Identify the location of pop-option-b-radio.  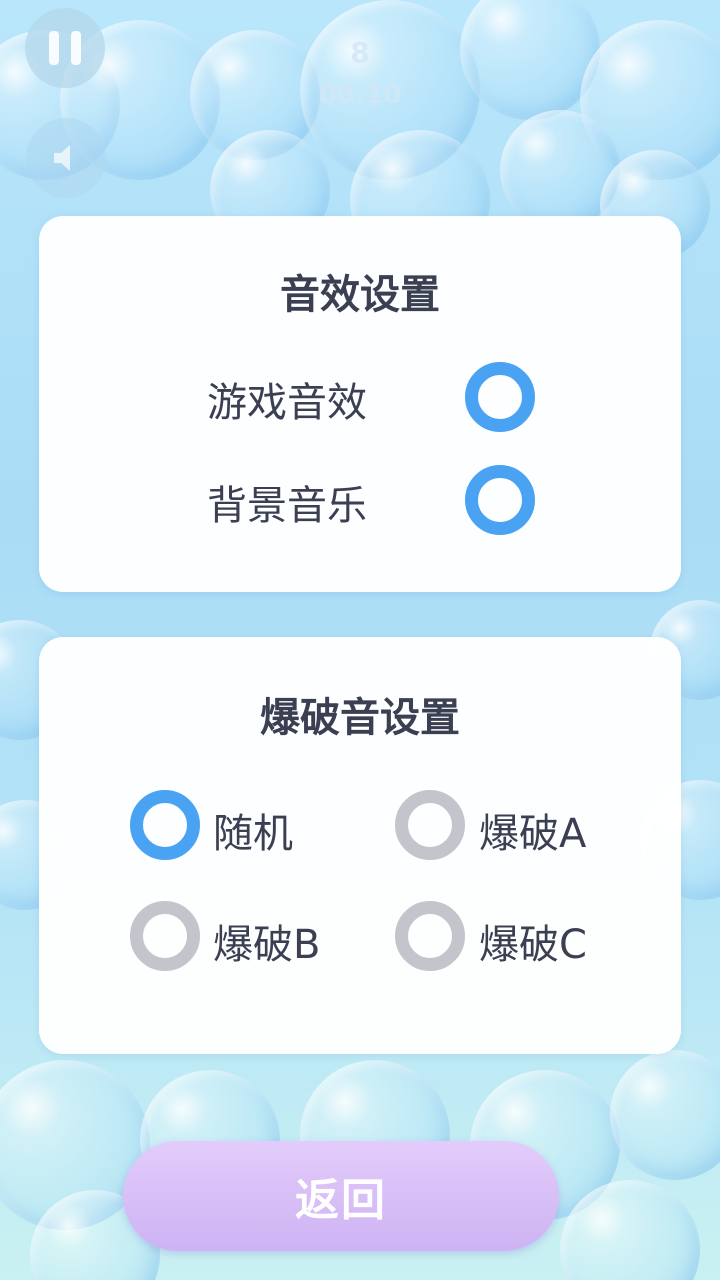
(165, 936).